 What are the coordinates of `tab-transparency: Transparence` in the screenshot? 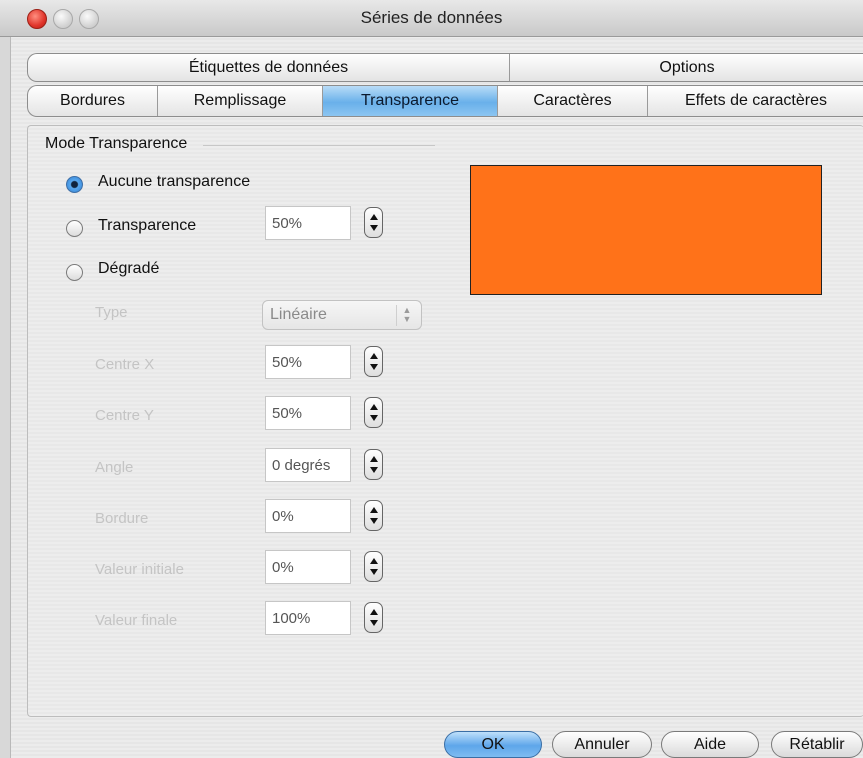 It's located at (410, 101).